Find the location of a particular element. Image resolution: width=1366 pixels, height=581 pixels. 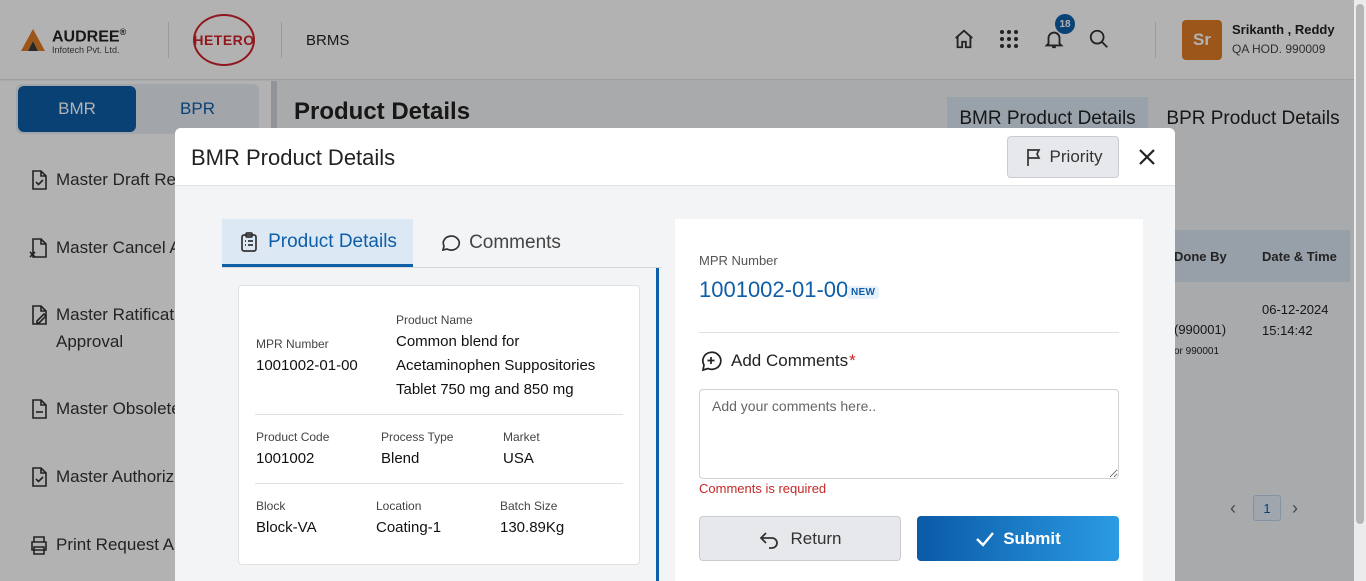

panel-scrollbar is located at coordinates (657, 424).